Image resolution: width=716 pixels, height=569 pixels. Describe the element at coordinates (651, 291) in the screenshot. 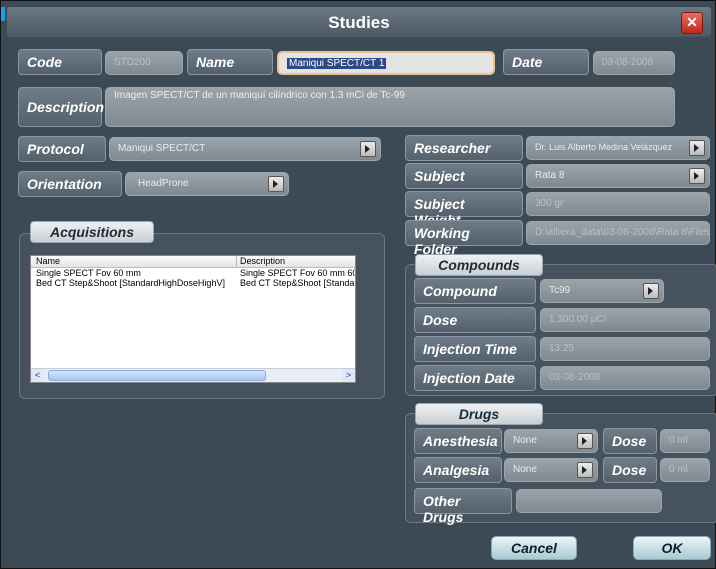

I see `compound-dropdown-icon` at that location.